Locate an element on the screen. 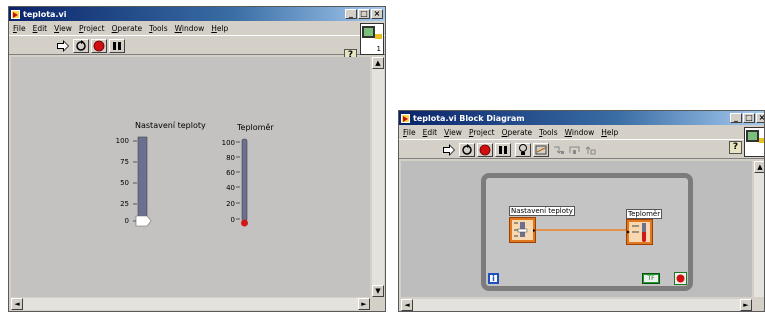 This screenshot has width=765, height=312. connector-pane-icon is located at coordinates (754, 142).